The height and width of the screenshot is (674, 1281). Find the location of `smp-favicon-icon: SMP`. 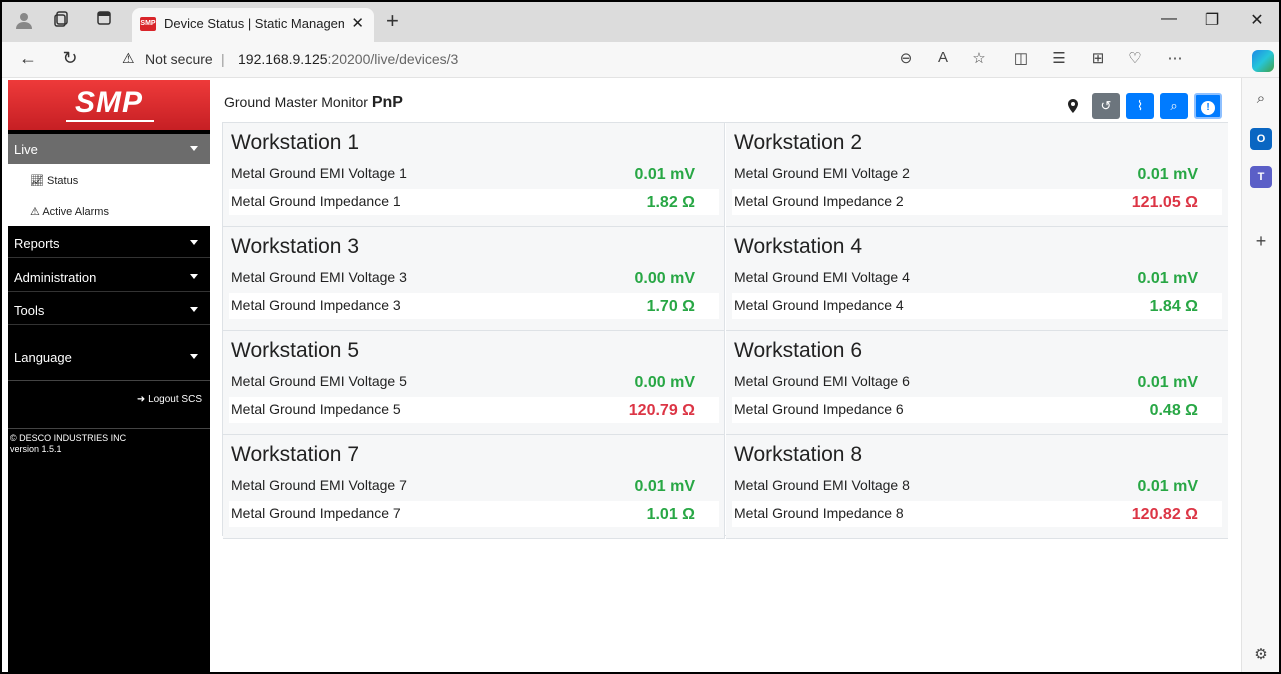

smp-favicon-icon: SMP is located at coordinates (148, 24).